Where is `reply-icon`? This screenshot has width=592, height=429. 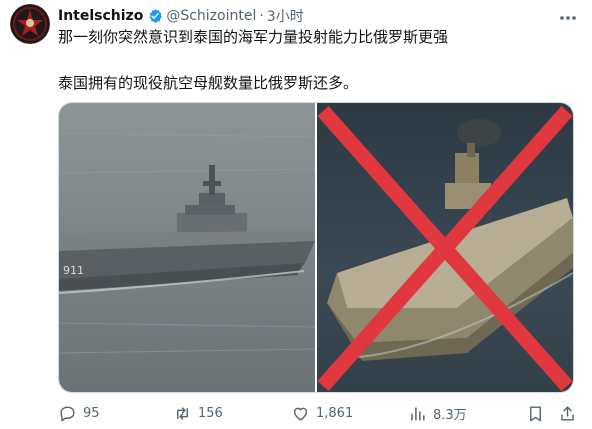
reply-icon is located at coordinates (67, 414).